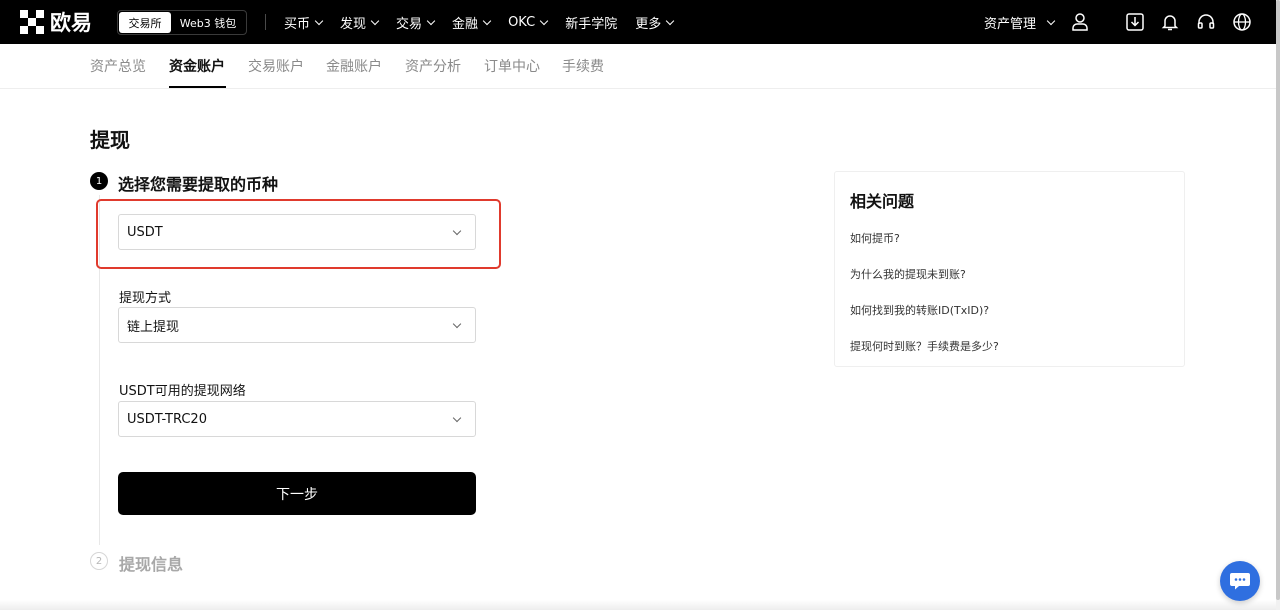  I want to click on nav-label: 交易, so click(409, 24).